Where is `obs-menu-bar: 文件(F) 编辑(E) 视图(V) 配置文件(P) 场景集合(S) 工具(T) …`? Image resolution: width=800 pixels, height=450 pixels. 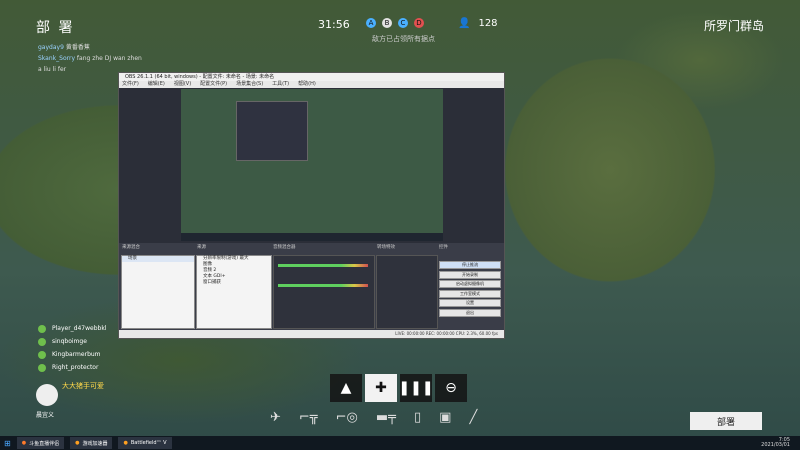
obs-menu-bar: 文件(F) 编辑(E) 视图(V) 配置文件(P) 场景集合(S) 工具(T) … is located at coordinates (311, 84).